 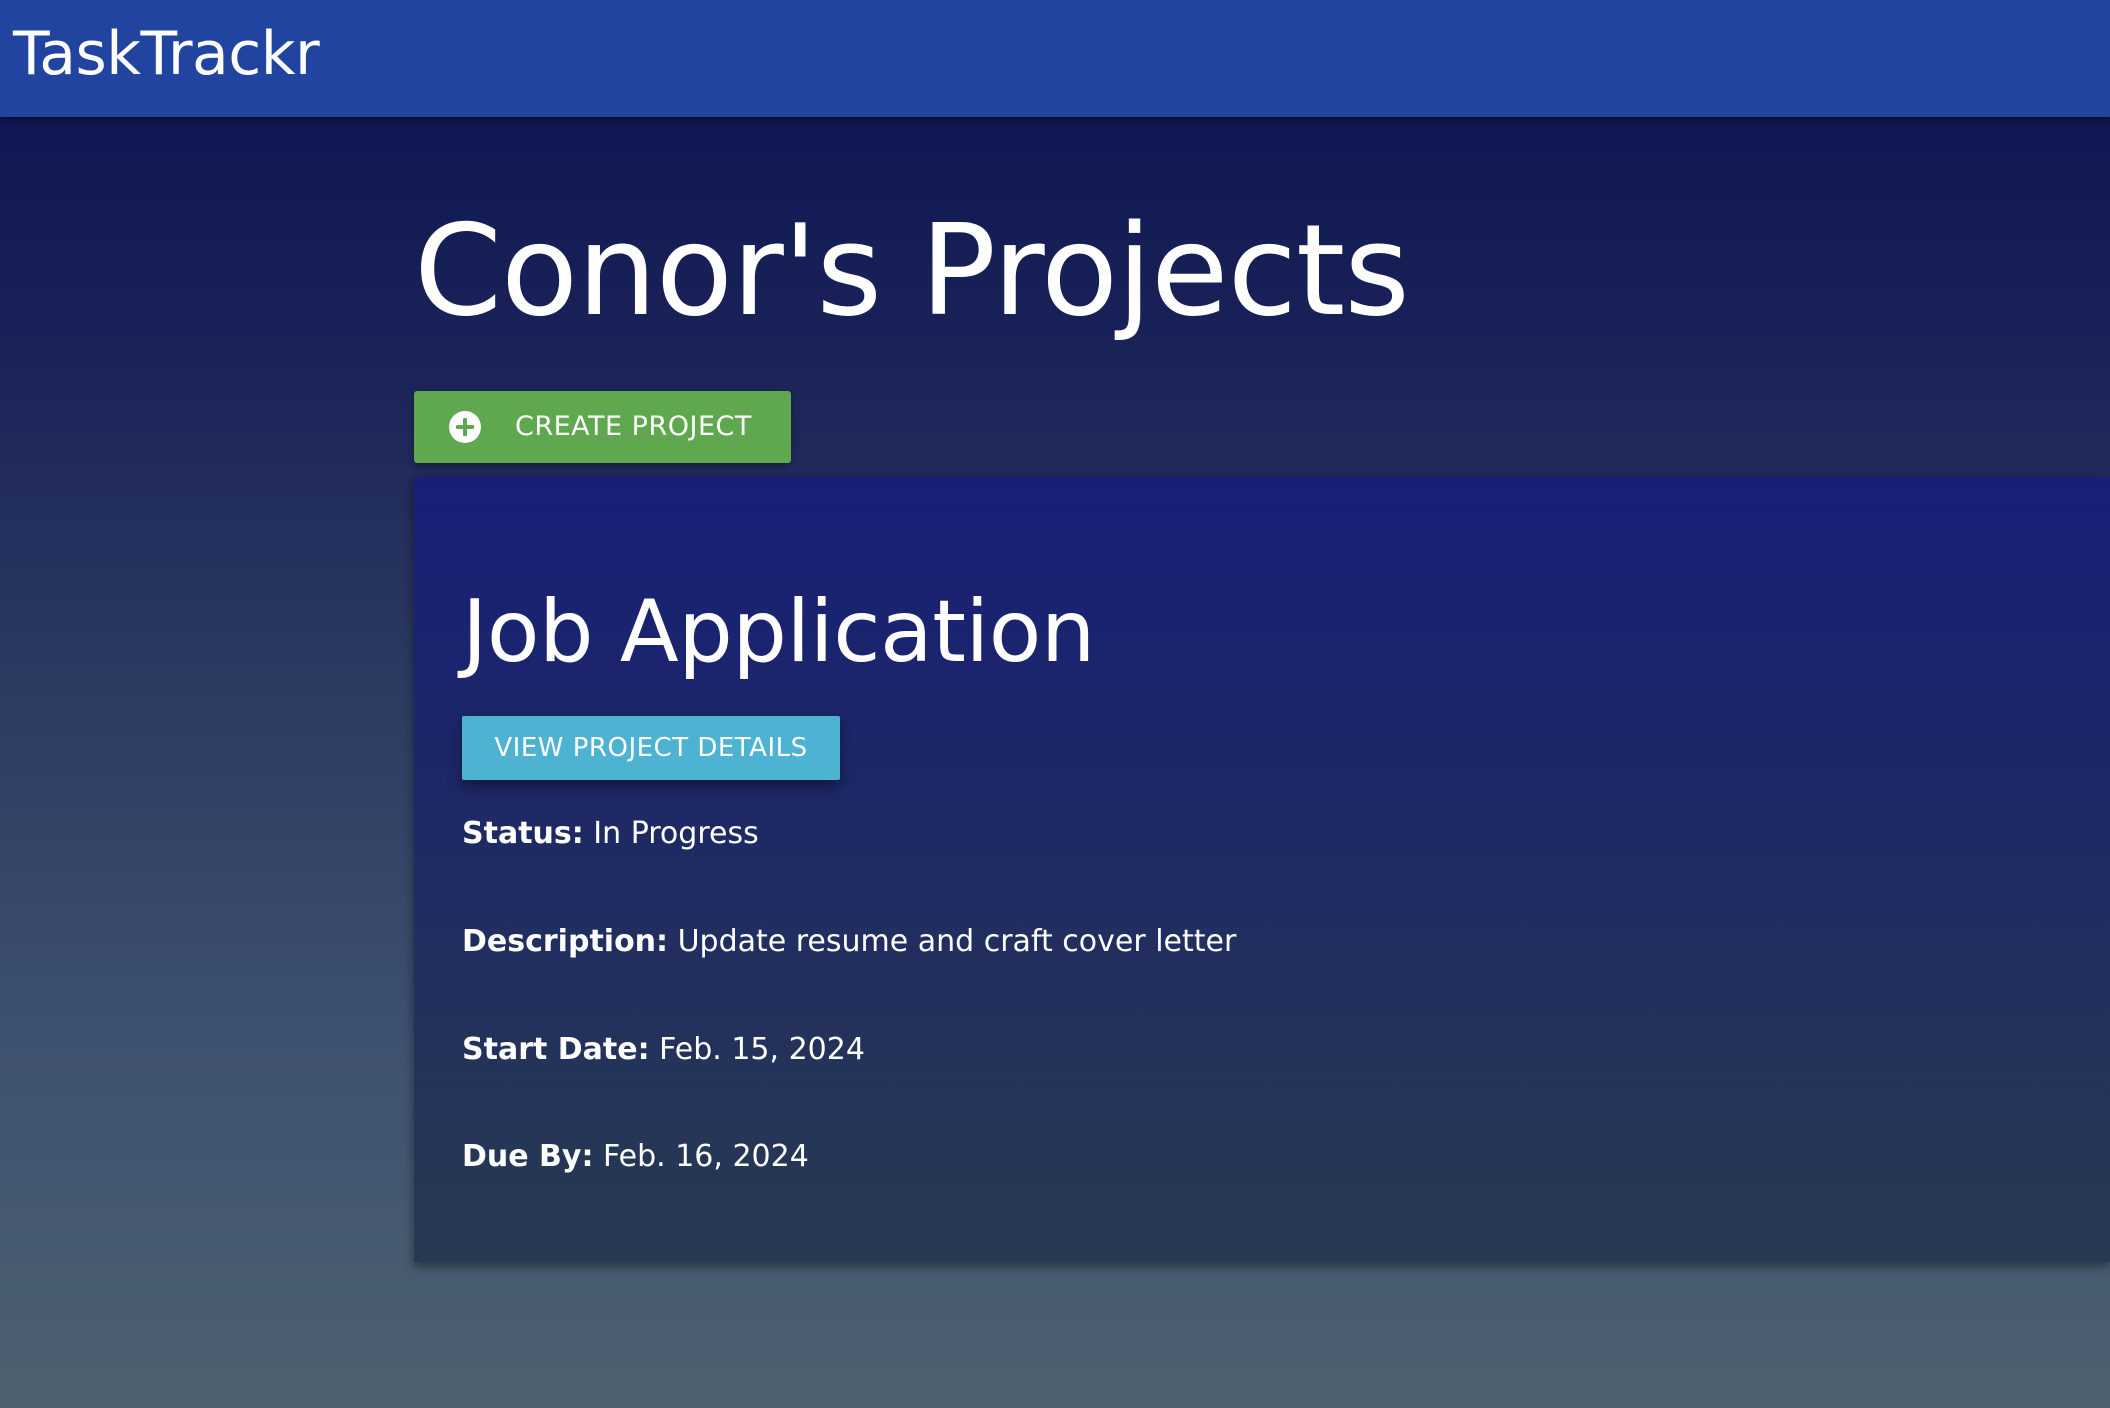 What do you see at coordinates (762, 1049) in the screenshot?
I see `start-date-value: Feb. 15, 2024` at bounding box center [762, 1049].